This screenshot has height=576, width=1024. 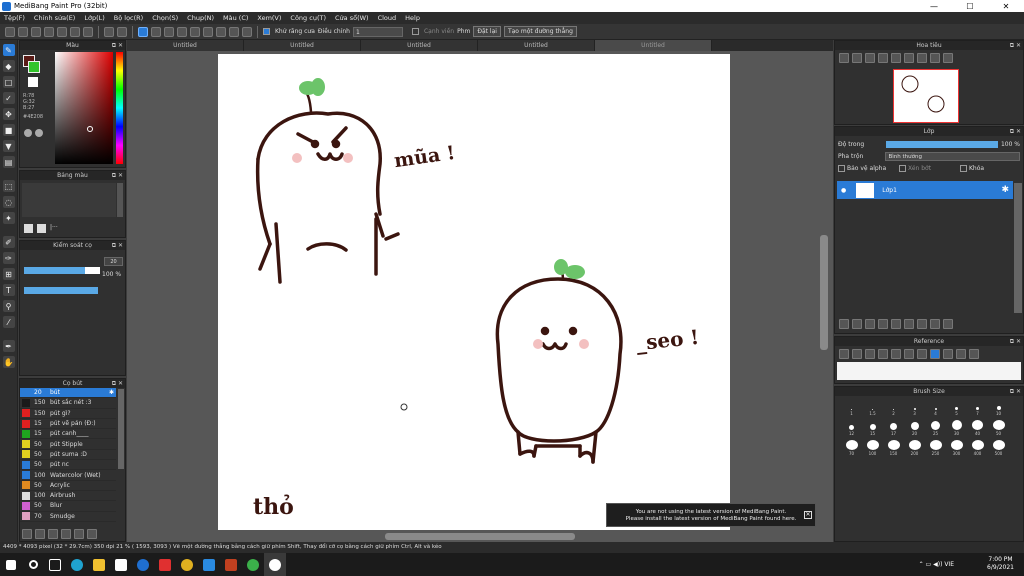 I want to click on ref-add-icon, so click(x=857, y=354).